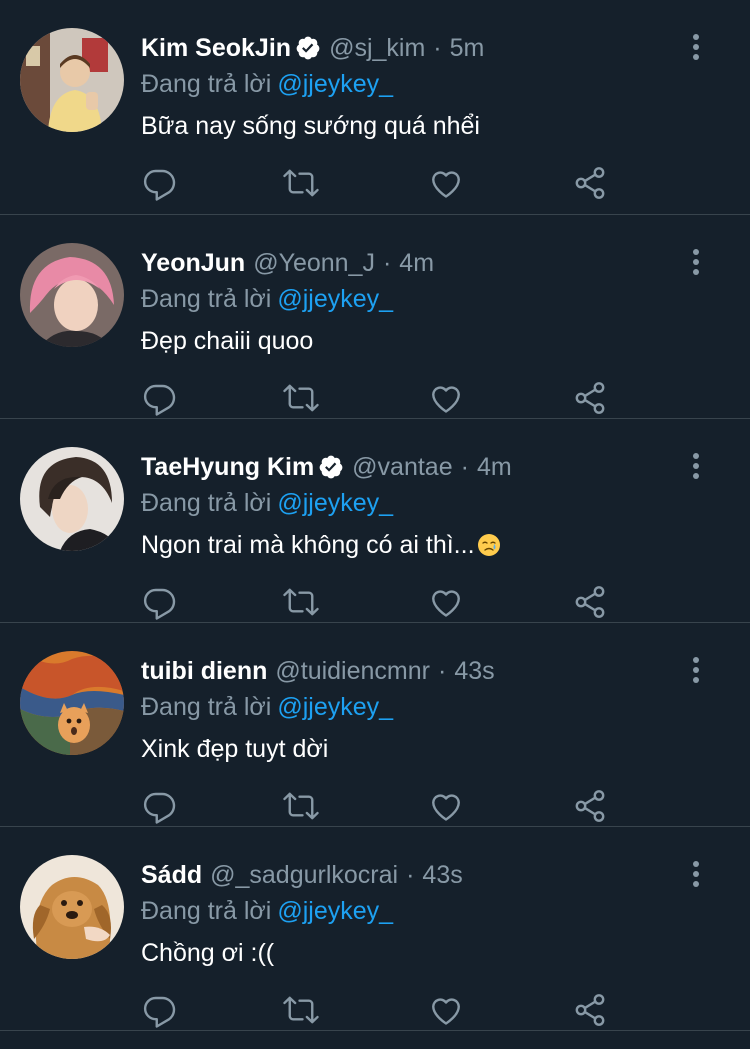  Describe the element at coordinates (467, 48) in the screenshot. I see `timestamp: 5m` at that location.